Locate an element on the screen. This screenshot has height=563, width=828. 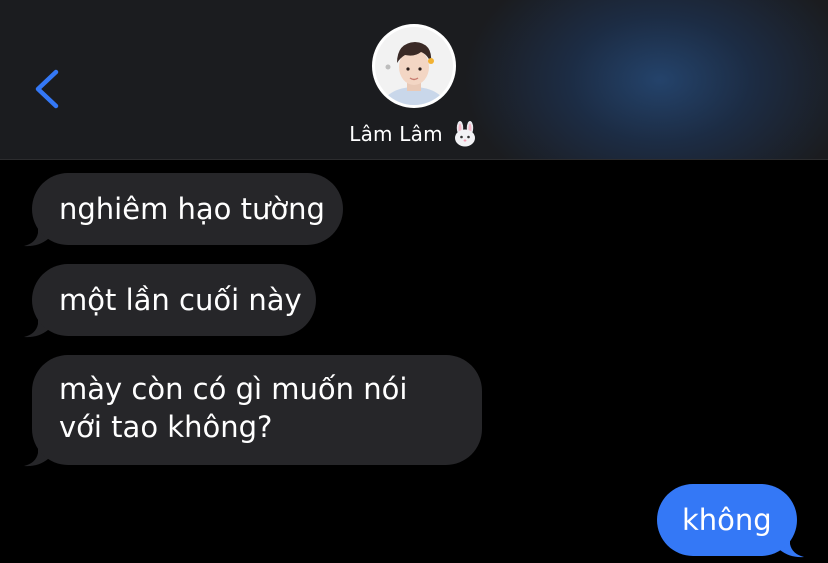
message-bubble-incoming: mày còn có gì muốn nói với tao không? is located at coordinates (257, 410).